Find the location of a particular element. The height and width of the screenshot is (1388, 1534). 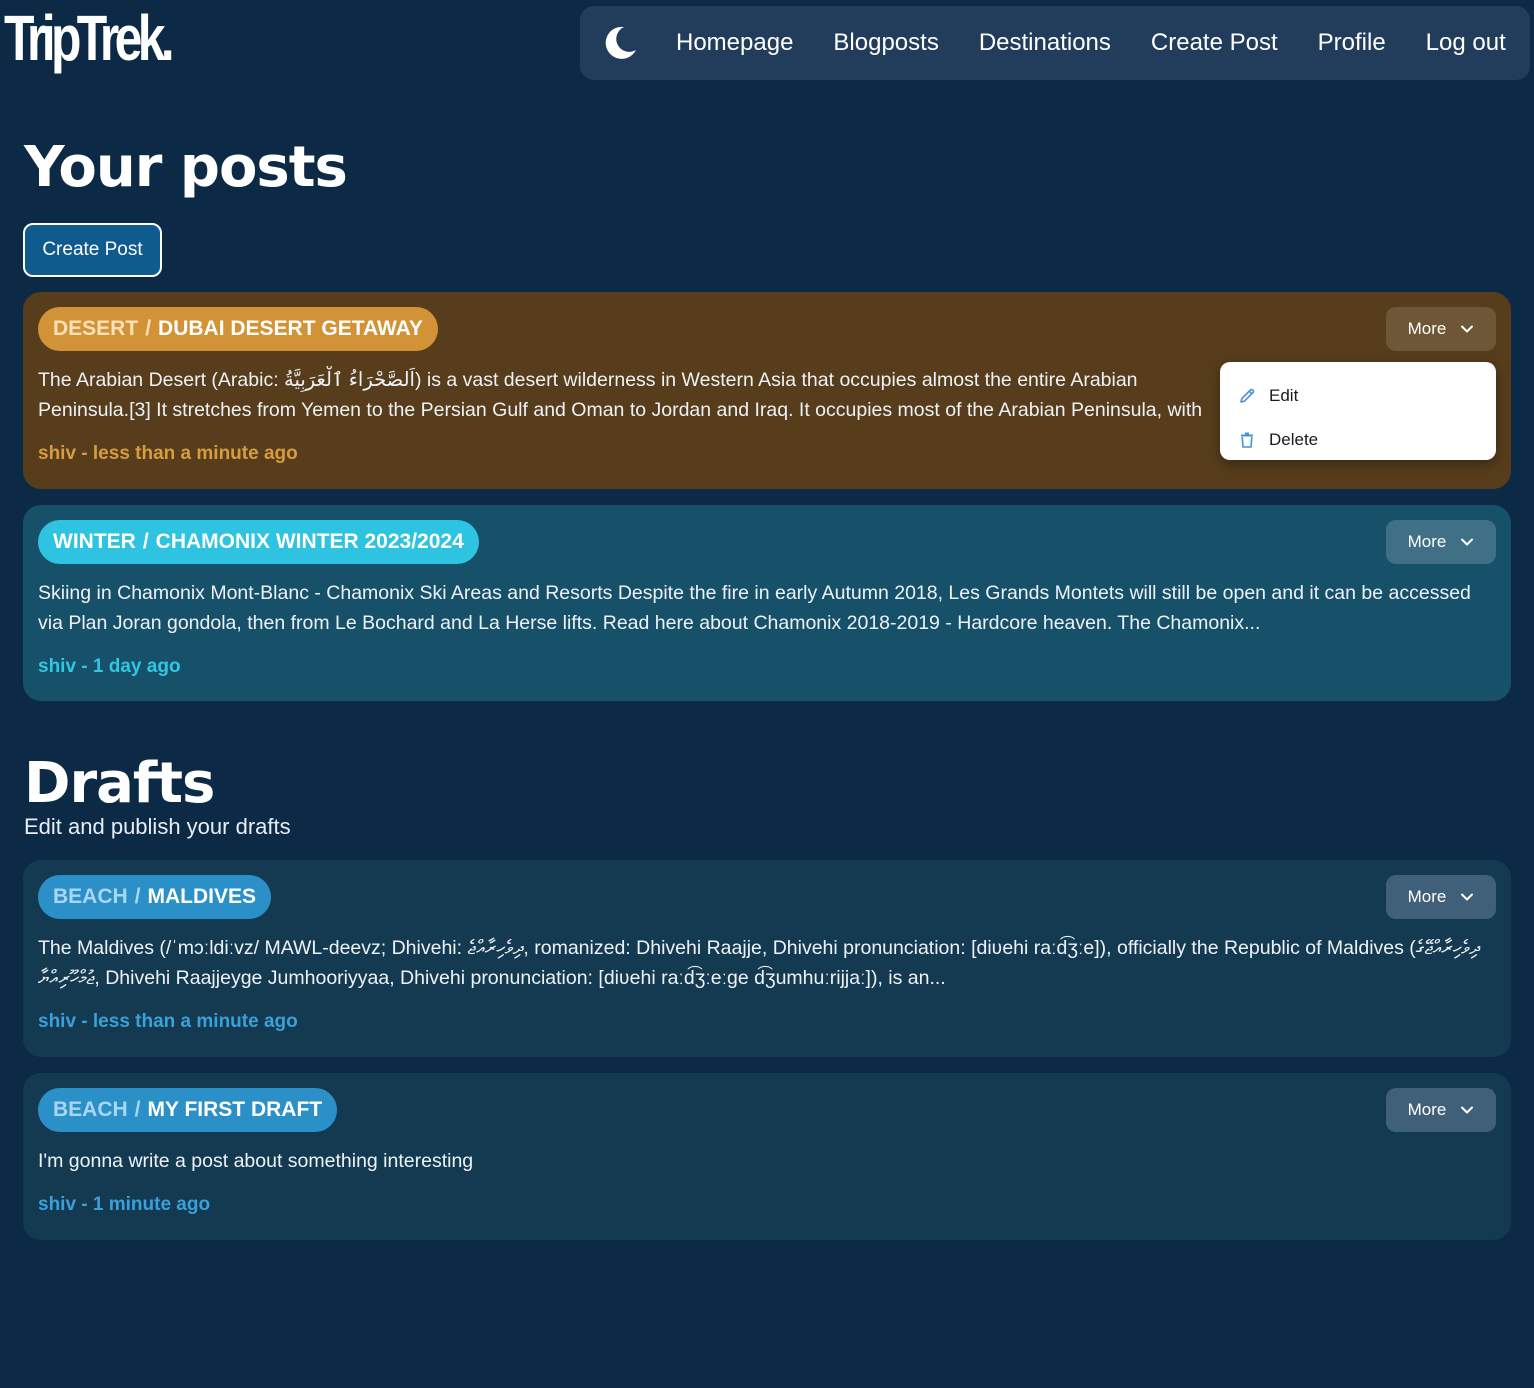

tag-title: MALDIVES is located at coordinates (202, 896).